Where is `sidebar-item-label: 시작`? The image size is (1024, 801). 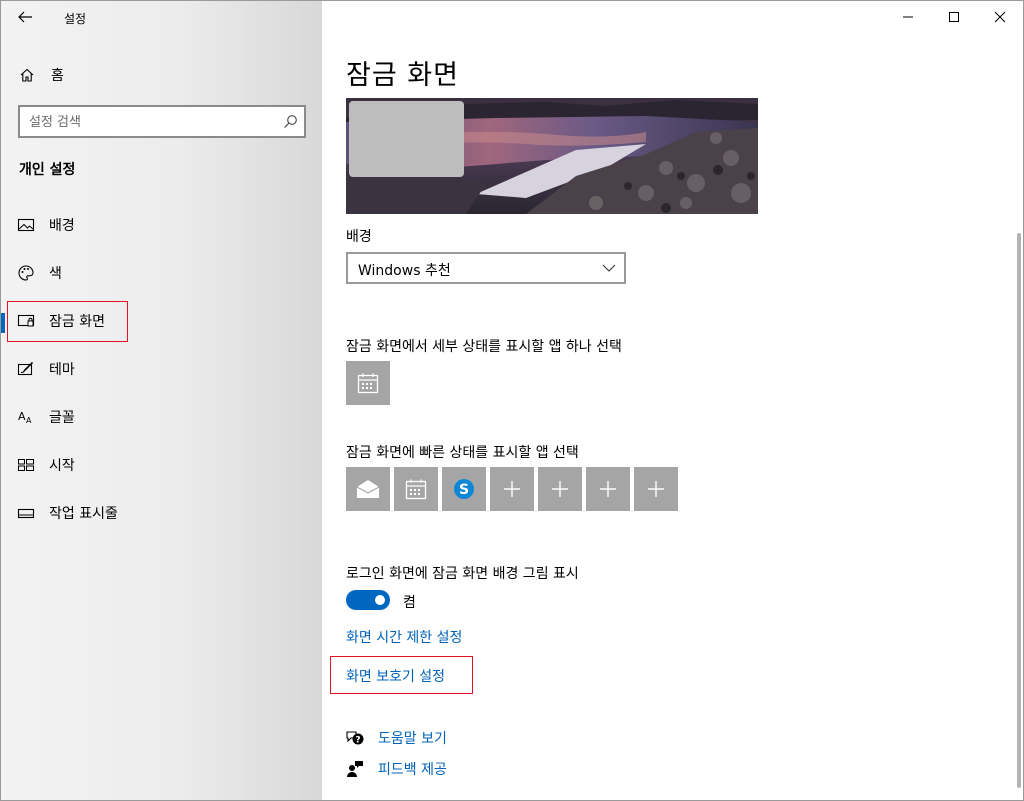 sidebar-item-label: 시작 is located at coordinates (62, 466).